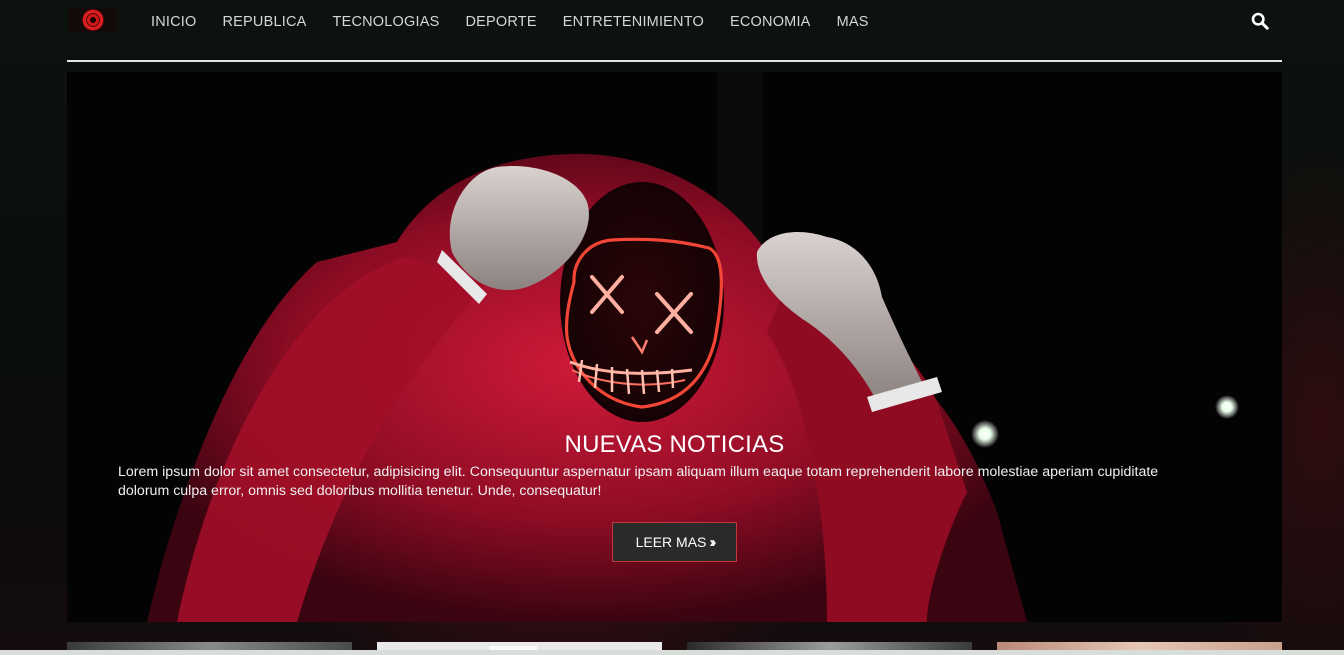 Image resolution: width=1344 pixels, height=655 pixels. Describe the element at coordinates (500, 22) in the screenshot. I see `nav-item-deporte: DEPORTE` at that location.